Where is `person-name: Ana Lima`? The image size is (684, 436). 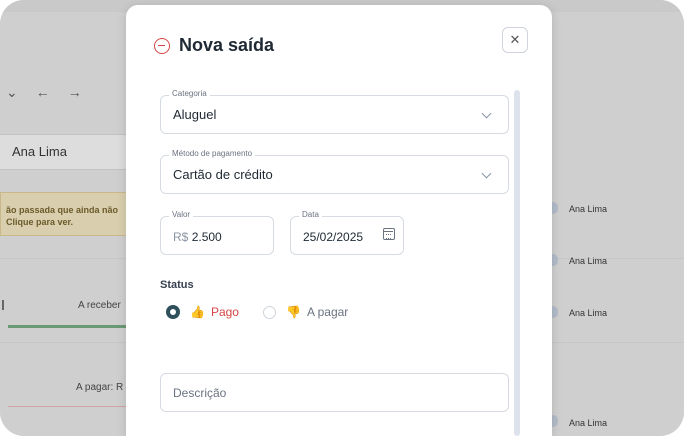 person-name: Ana Lima is located at coordinates (39, 151).